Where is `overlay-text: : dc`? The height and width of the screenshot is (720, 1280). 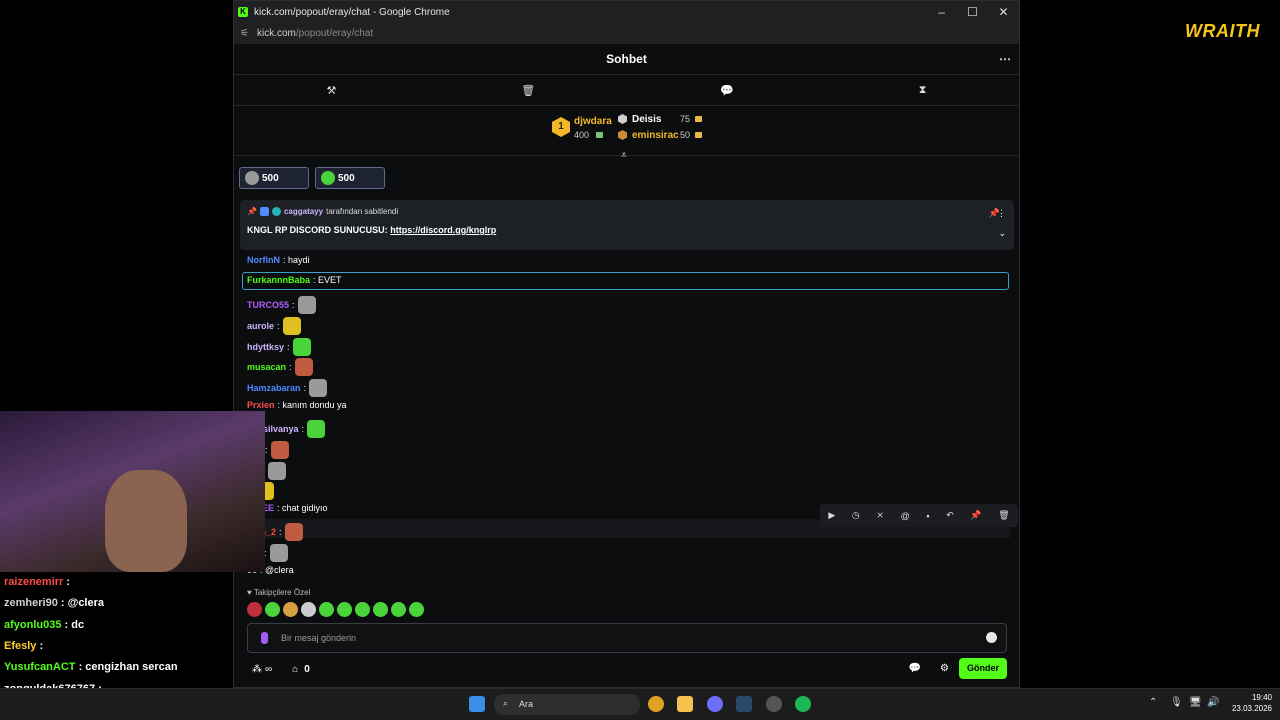 overlay-text: : dc is located at coordinates (73, 624).